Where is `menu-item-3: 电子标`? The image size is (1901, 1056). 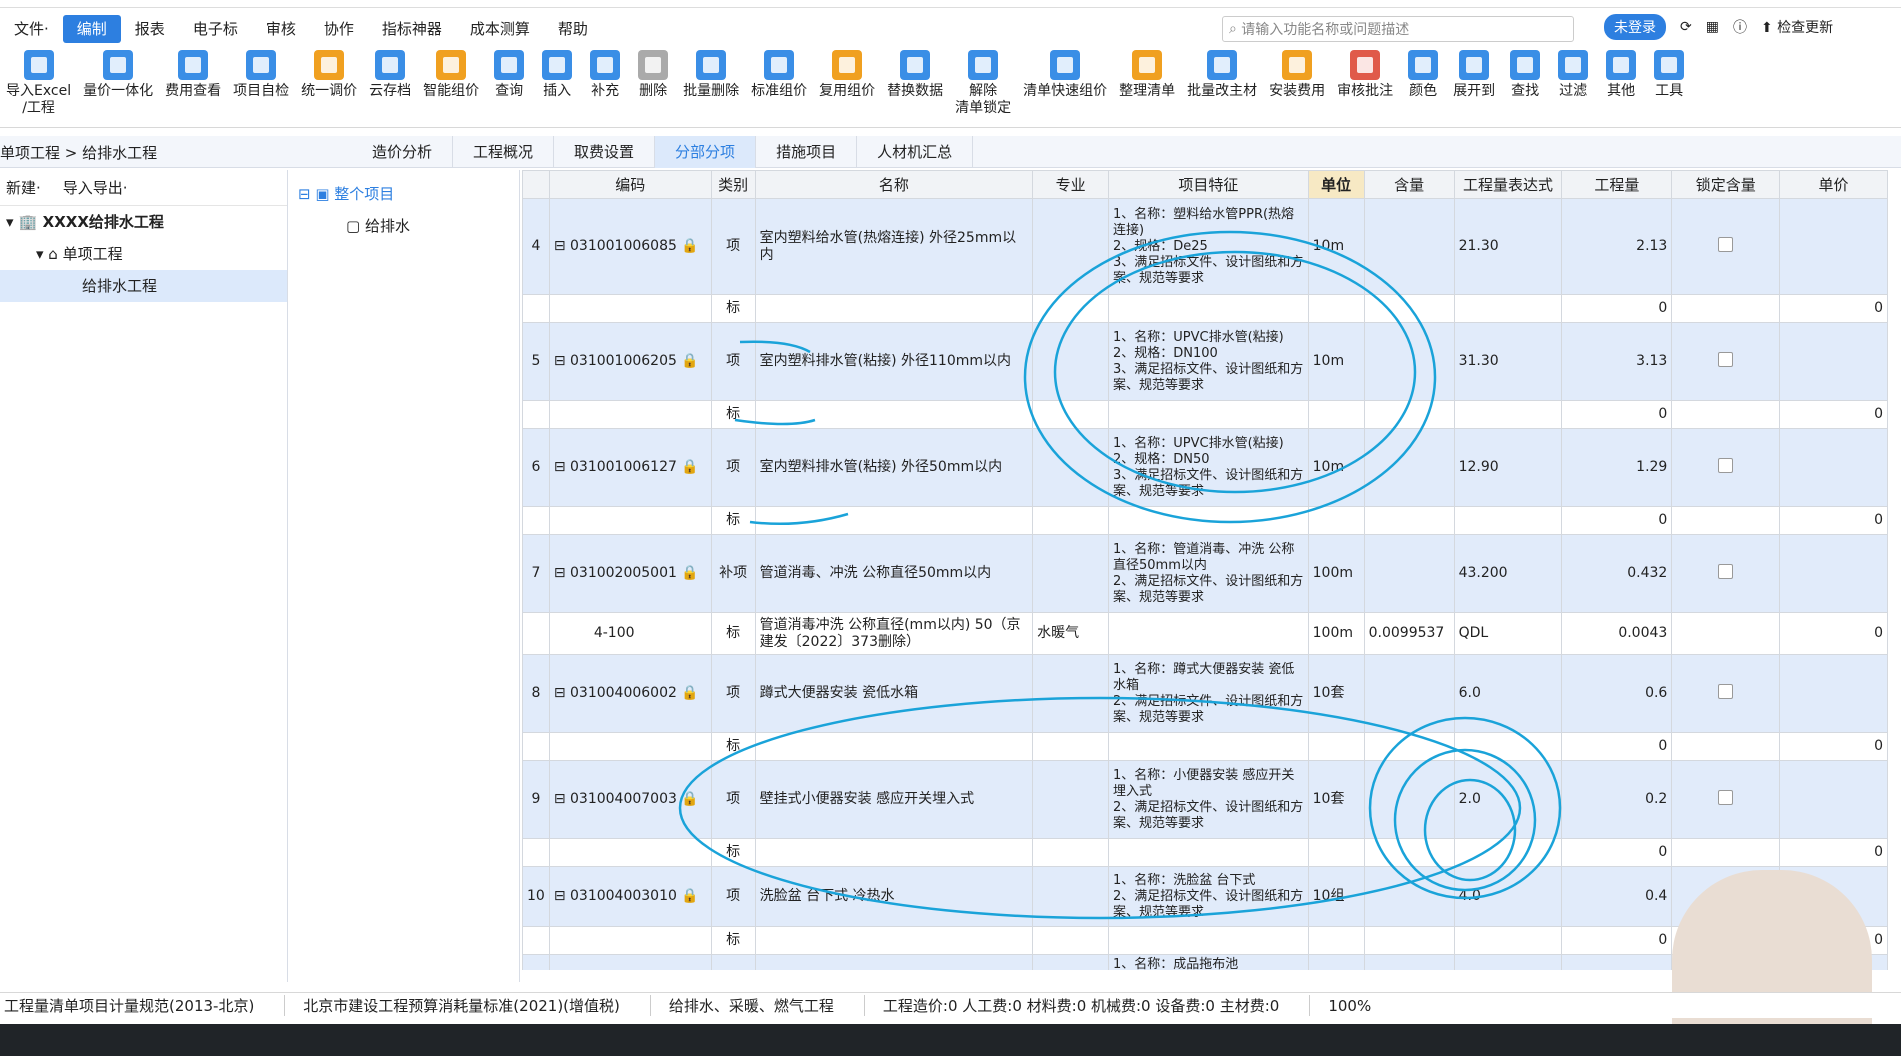
menu-item-3: 电子标 is located at coordinates (215, 29).